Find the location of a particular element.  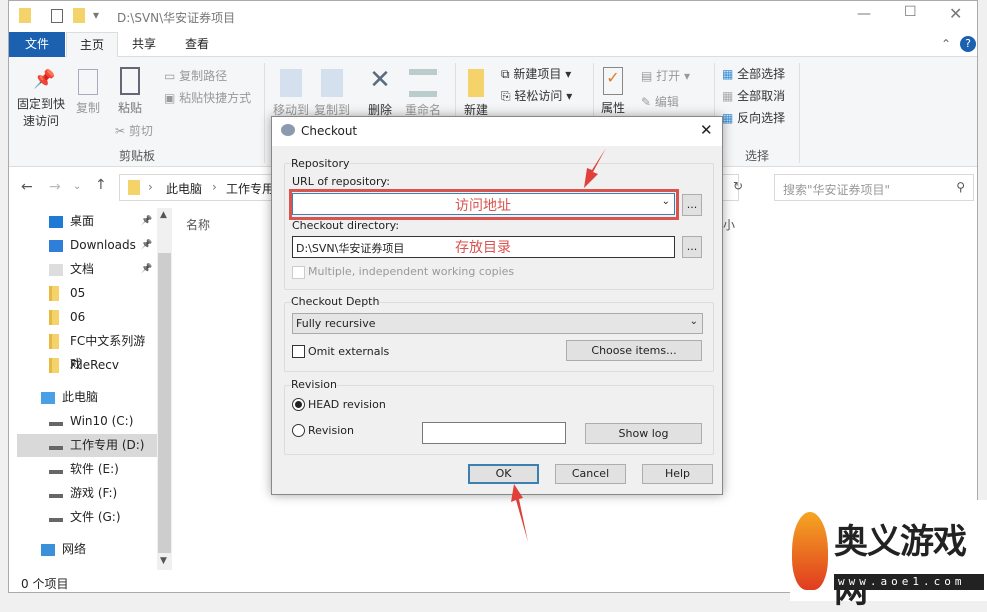

watermark-logo: 奥义游戏网 www.aoe1.com is located at coordinates (888, 555).